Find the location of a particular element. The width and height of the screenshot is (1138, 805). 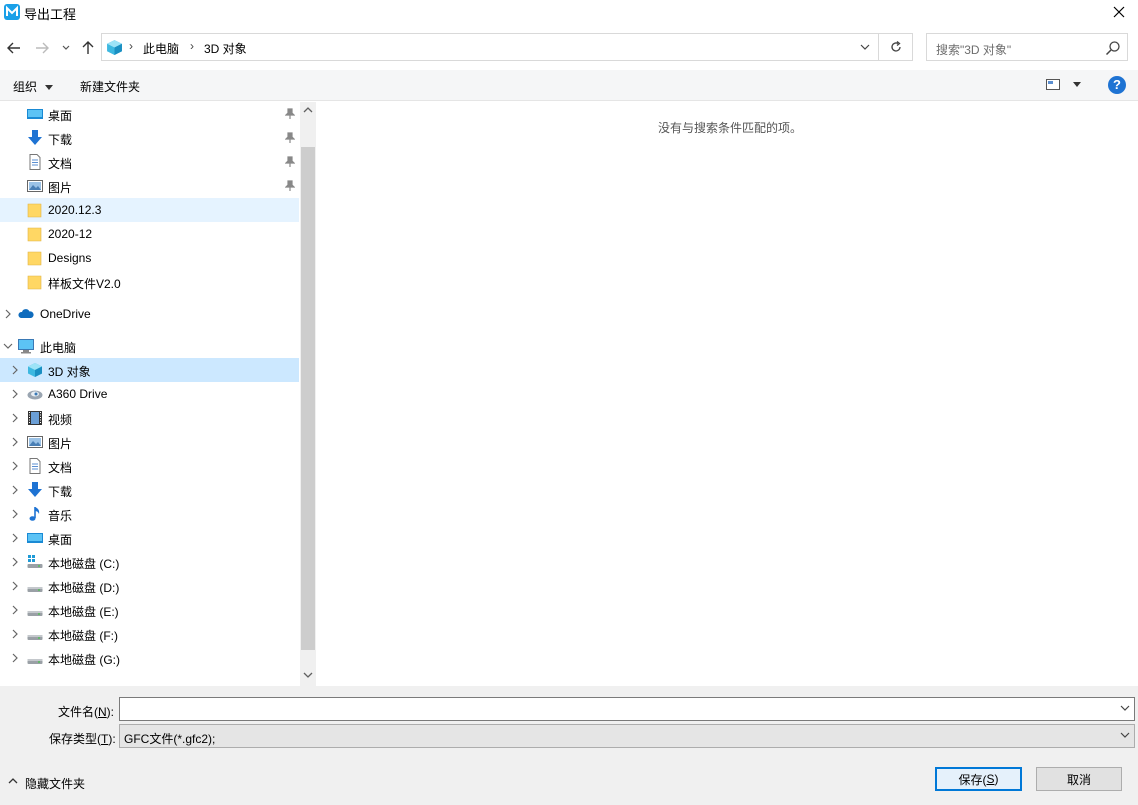

nav-item-onedrive: OneDrive is located at coordinates (149, 314).